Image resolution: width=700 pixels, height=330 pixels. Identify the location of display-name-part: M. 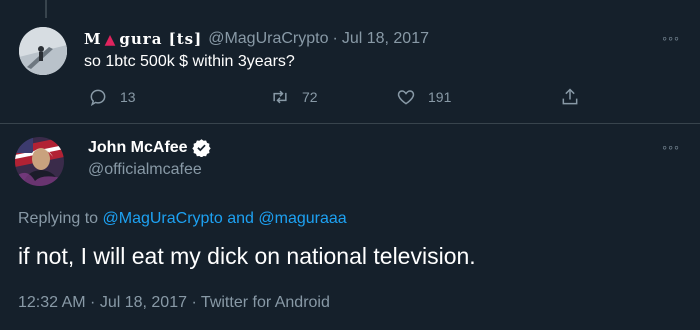
(93, 39).